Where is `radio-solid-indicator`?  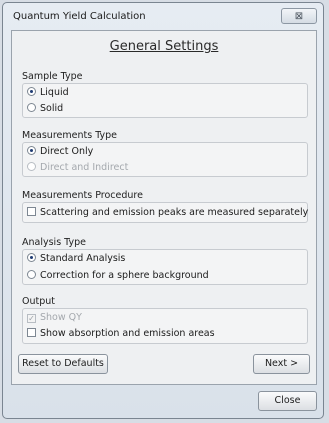 radio-solid-indicator is located at coordinates (31, 107).